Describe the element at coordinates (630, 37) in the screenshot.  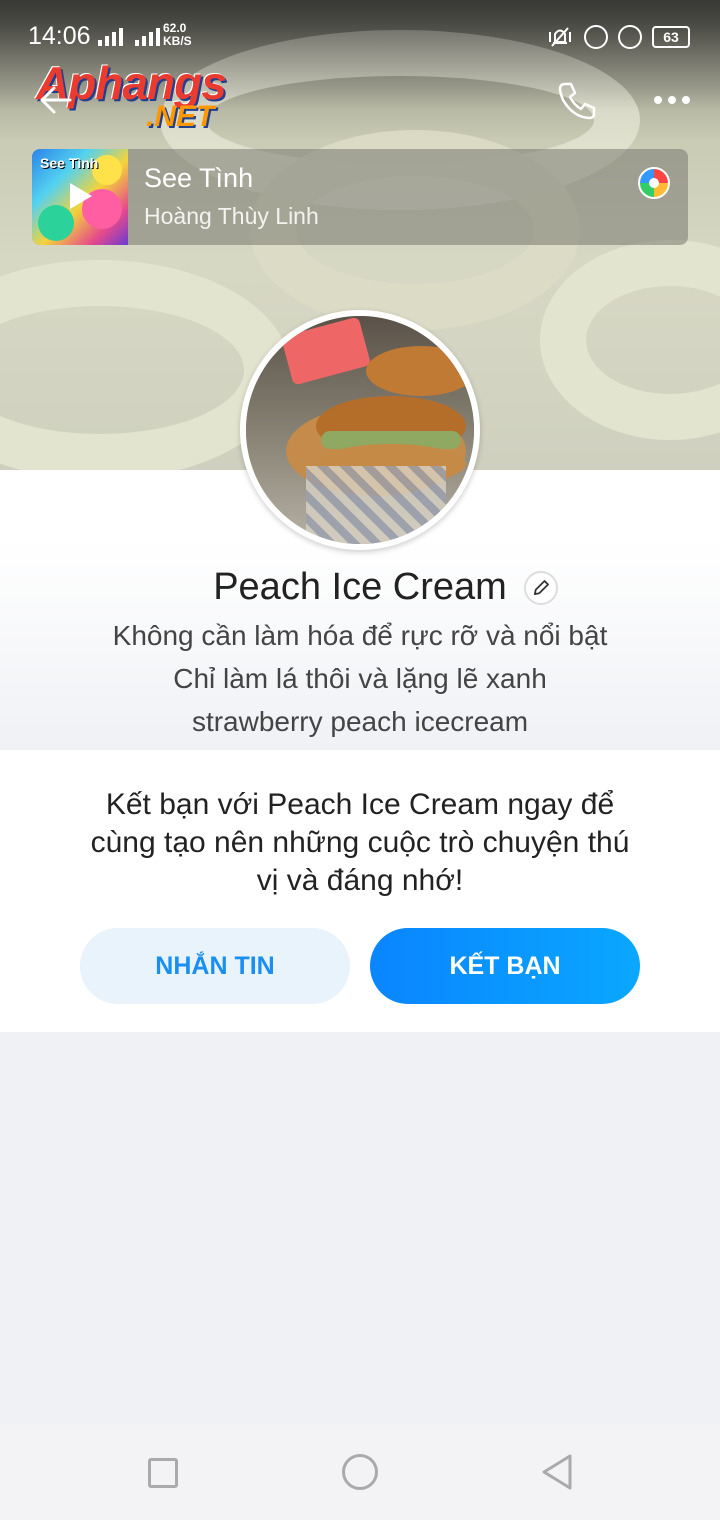
I see `alarm-icon` at that location.